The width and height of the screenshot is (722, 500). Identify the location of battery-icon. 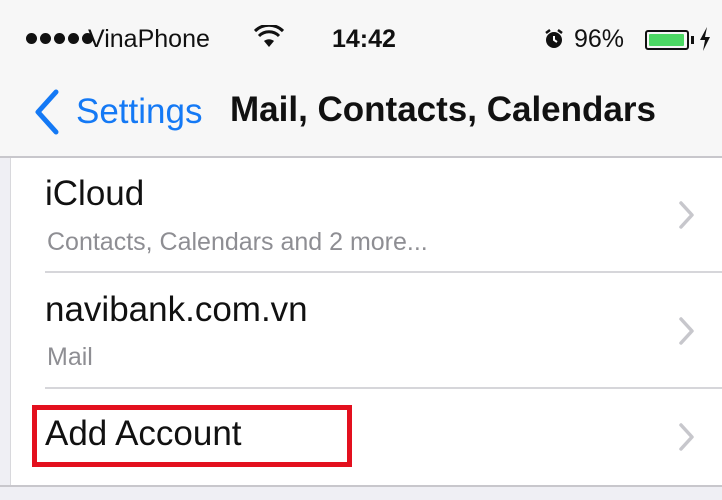
(667, 40).